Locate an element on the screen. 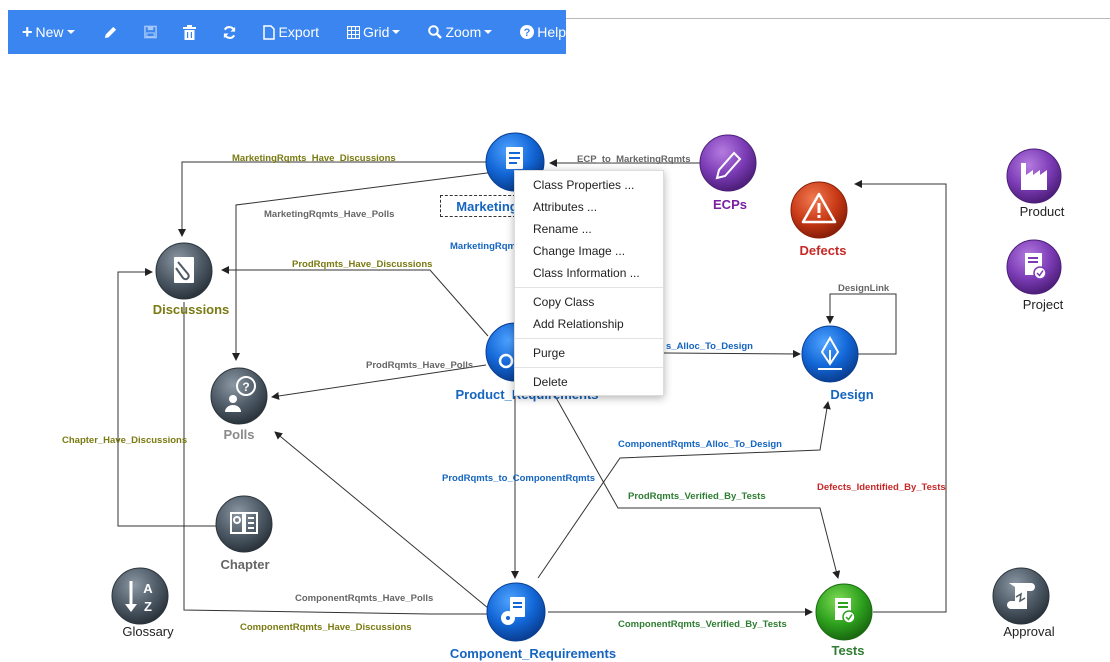  edge-label: DesignLink is located at coordinates (864, 288).